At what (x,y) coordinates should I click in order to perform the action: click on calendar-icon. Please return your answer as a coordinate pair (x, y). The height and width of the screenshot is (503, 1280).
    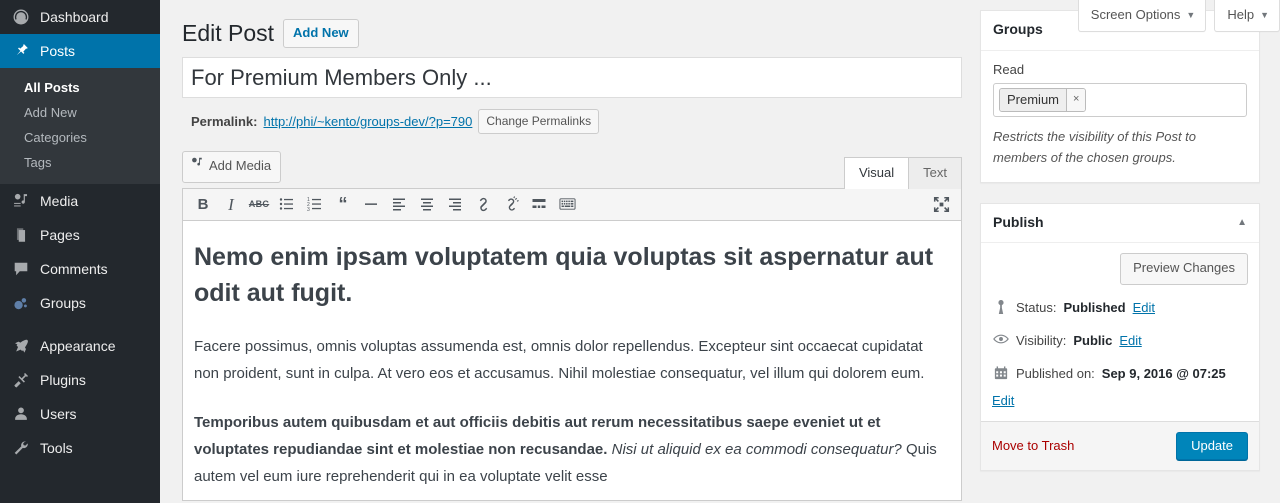
    Looking at the image, I should click on (1000, 372).